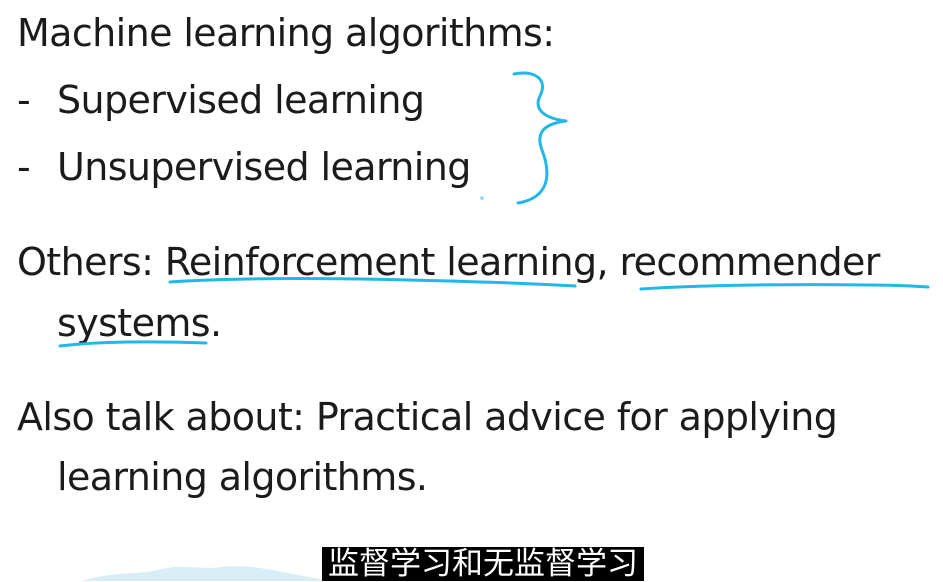 This screenshot has height=582, width=943. Describe the element at coordinates (482, 198) in the screenshot. I see `pen-dot` at that location.